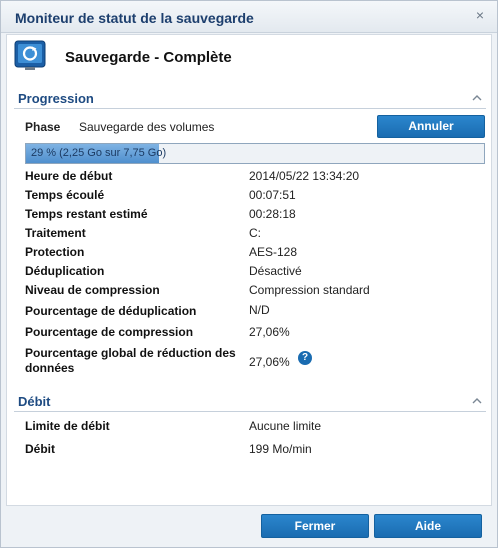 This screenshot has height=548, width=498. What do you see at coordinates (250, 401) in the screenshot?
I see `section-header-debit: Débit` at bounding box center [250, 401].